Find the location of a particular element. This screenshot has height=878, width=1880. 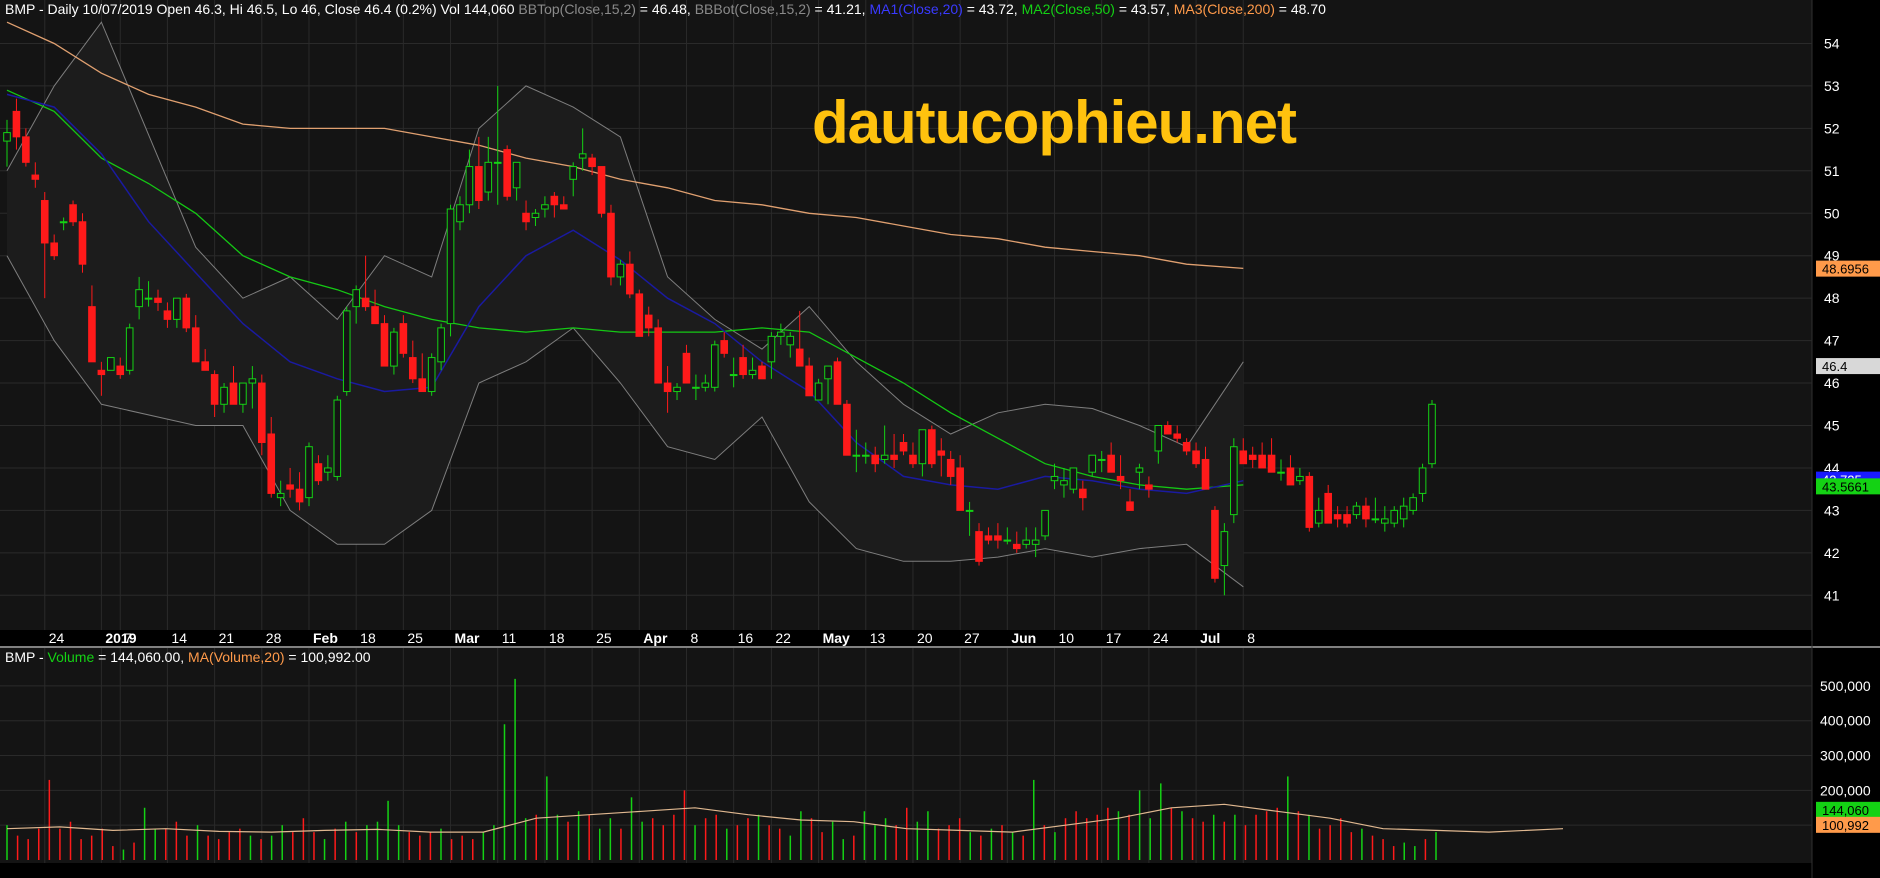

time-tick-label: Jul is located at coordinates (1210, 638).